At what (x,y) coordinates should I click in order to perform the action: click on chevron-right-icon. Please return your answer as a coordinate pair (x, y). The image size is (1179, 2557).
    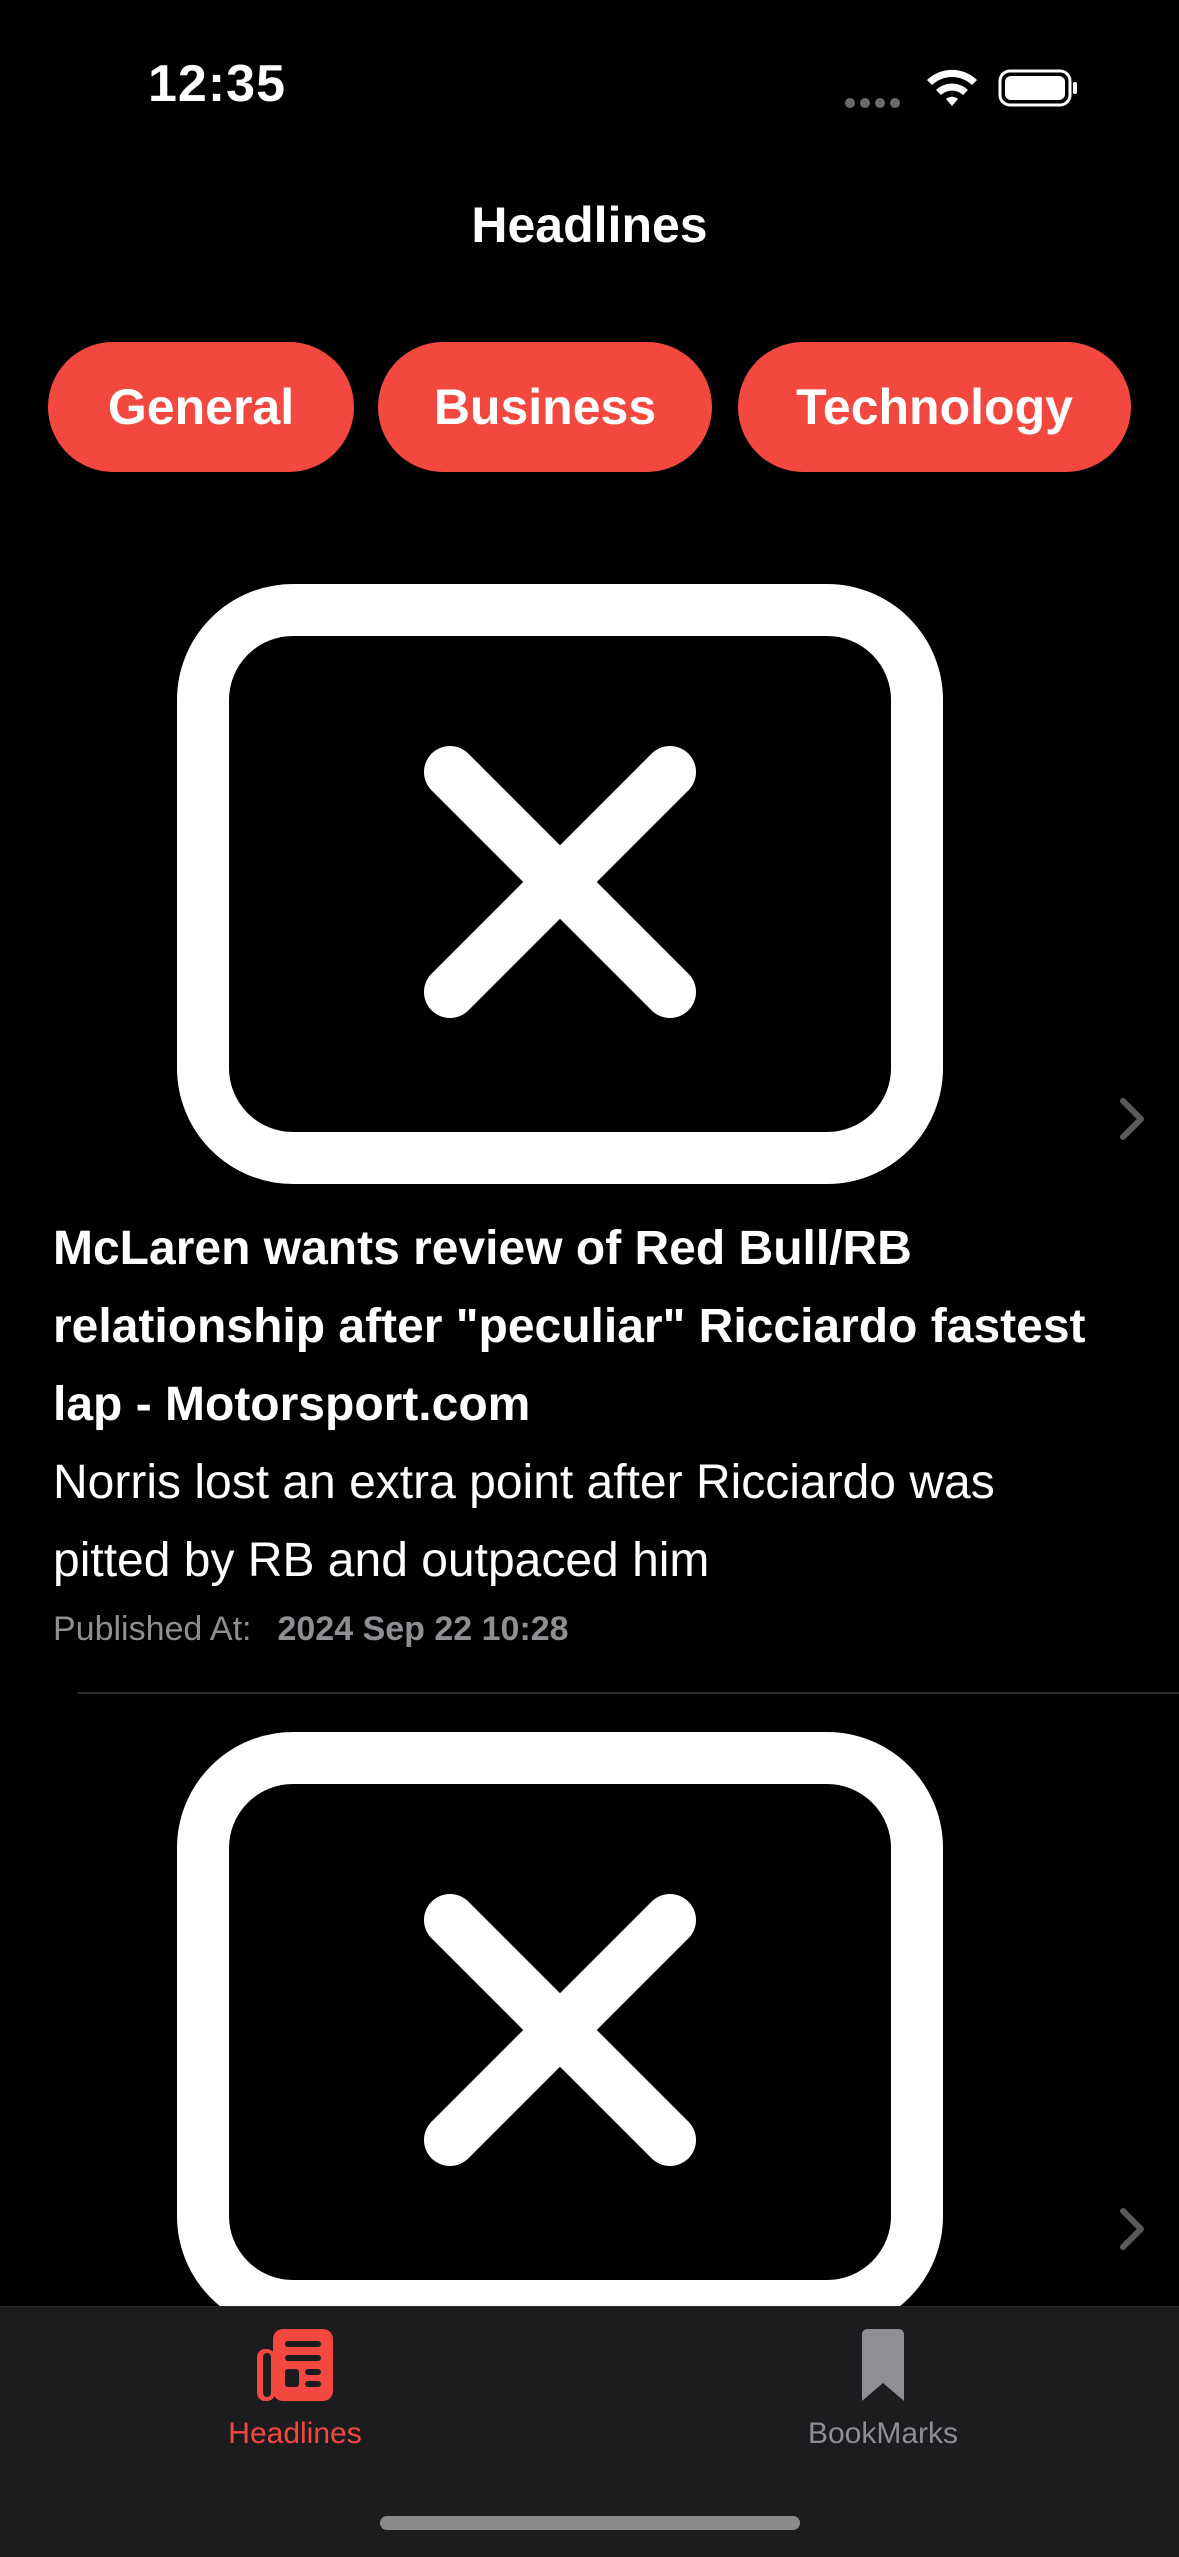
    Looking at the image, I should click on (1132, 2229).